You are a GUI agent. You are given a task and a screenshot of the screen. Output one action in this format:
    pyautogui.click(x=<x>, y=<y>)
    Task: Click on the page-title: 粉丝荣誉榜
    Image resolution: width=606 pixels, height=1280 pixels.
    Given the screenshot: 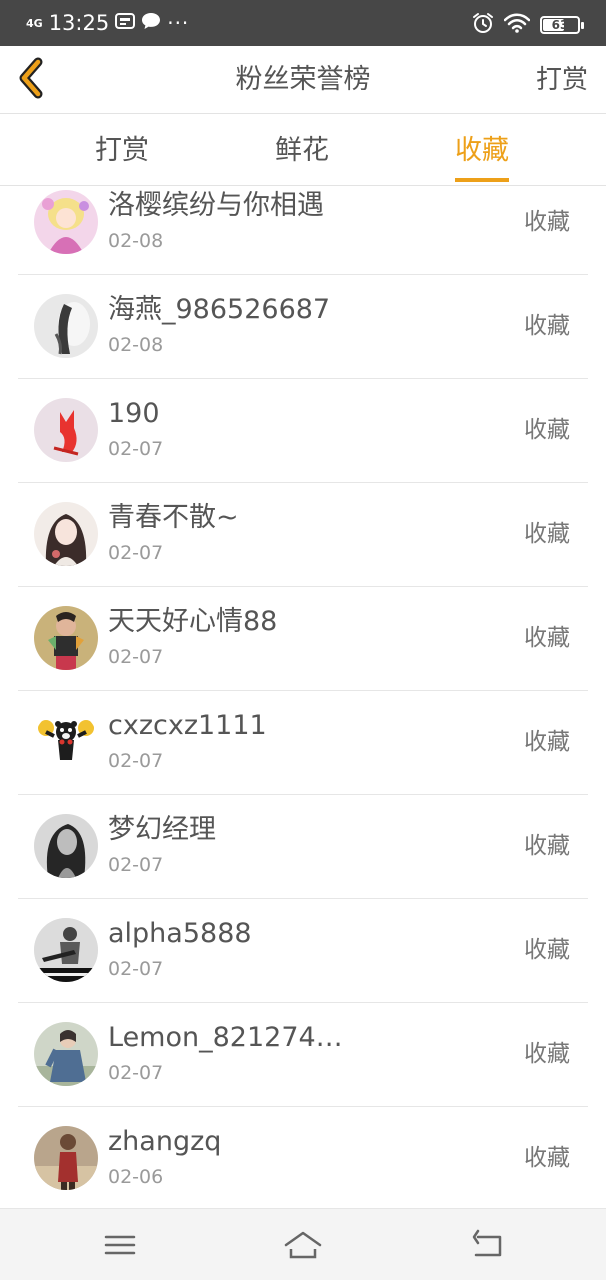 What is the action you would take?
    pyautogui.click(x=303, y=79)
    